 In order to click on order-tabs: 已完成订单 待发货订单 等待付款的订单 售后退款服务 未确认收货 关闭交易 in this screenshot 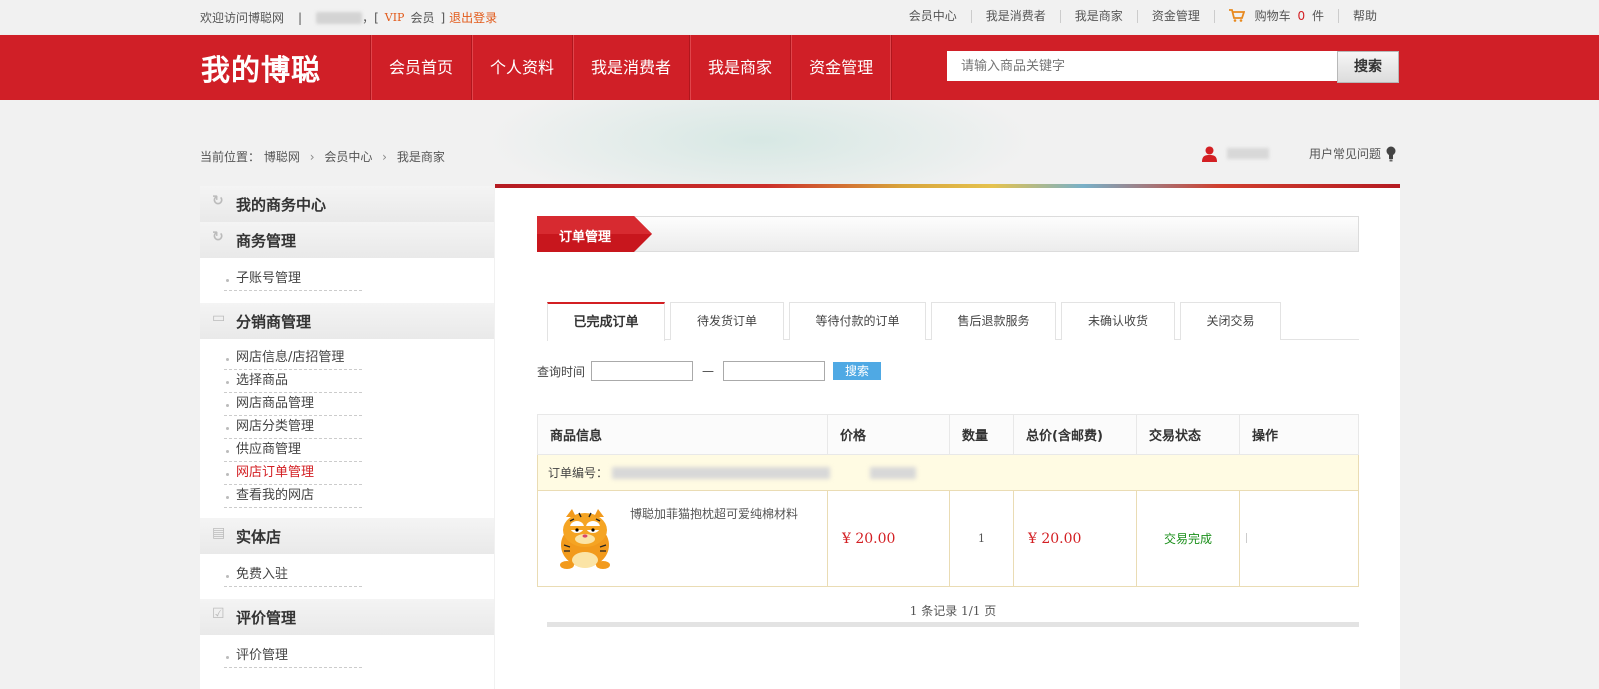, I will do `click(953, 321)`.